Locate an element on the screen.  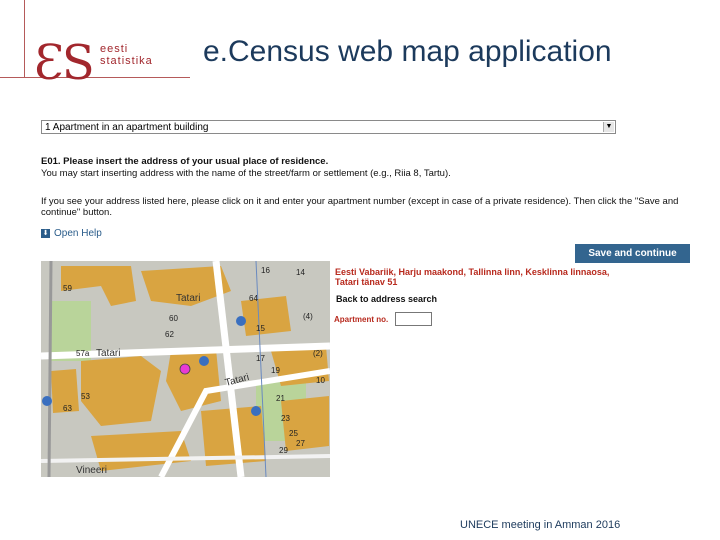
logo-mark: ƐS is located at coordinates (64, 63).